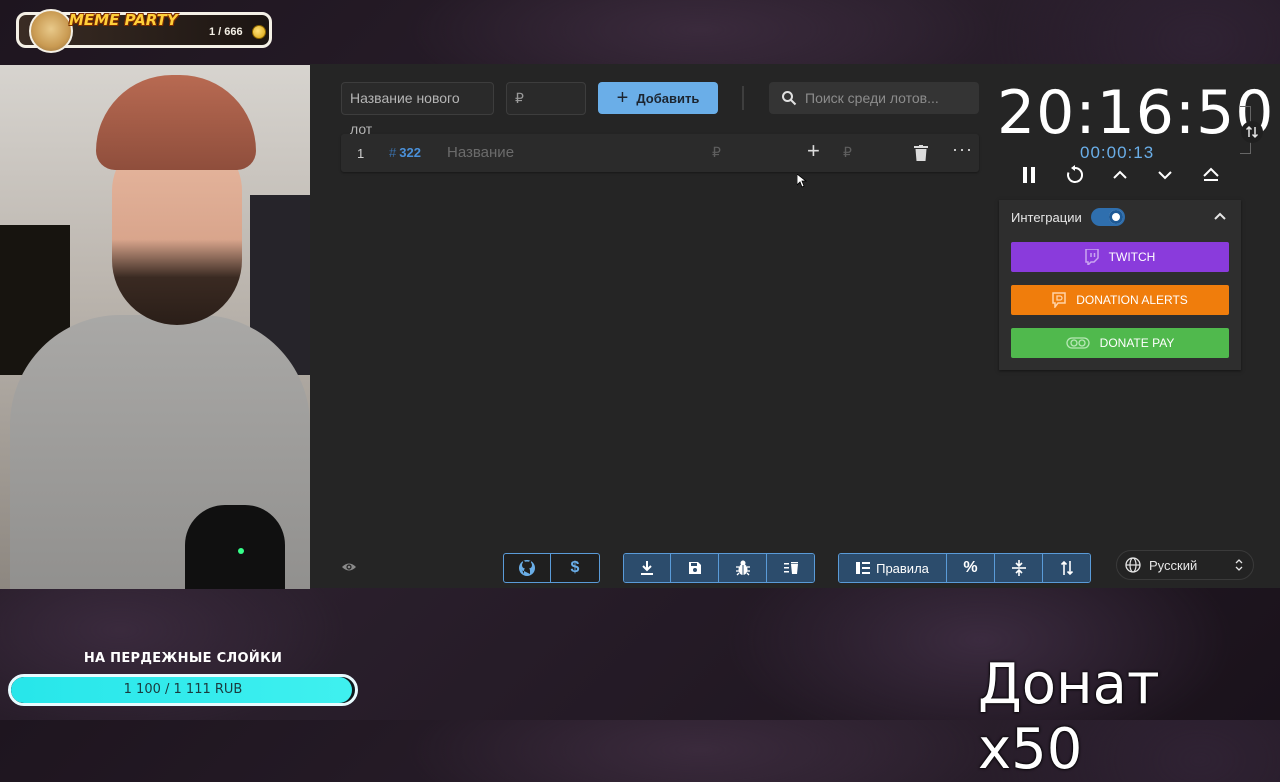 Image resolution: width=1280 pixels, height=782 pixels. Describe the element at coordinates (241, 551) in the screenshot. I see `microphone-led` at that location.